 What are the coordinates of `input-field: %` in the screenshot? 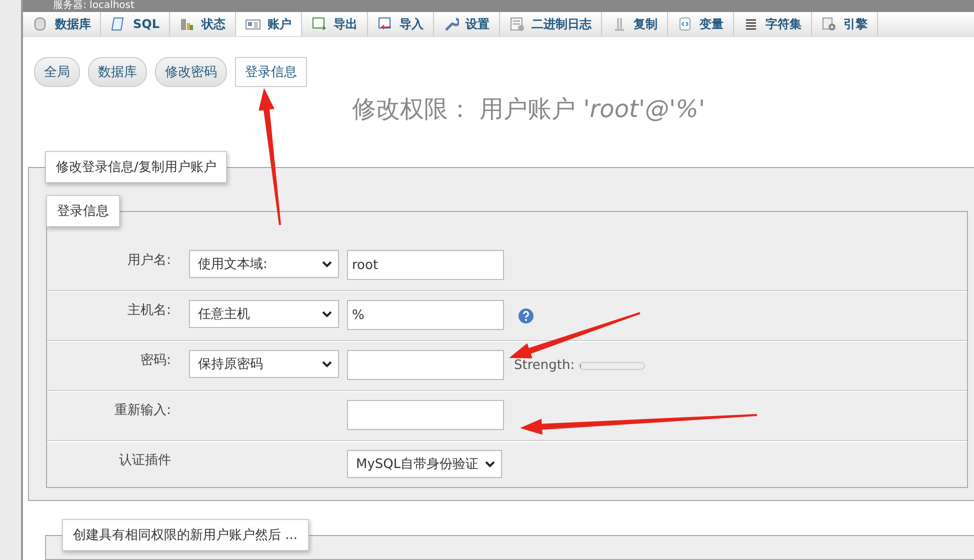 It's located at (425, 315).